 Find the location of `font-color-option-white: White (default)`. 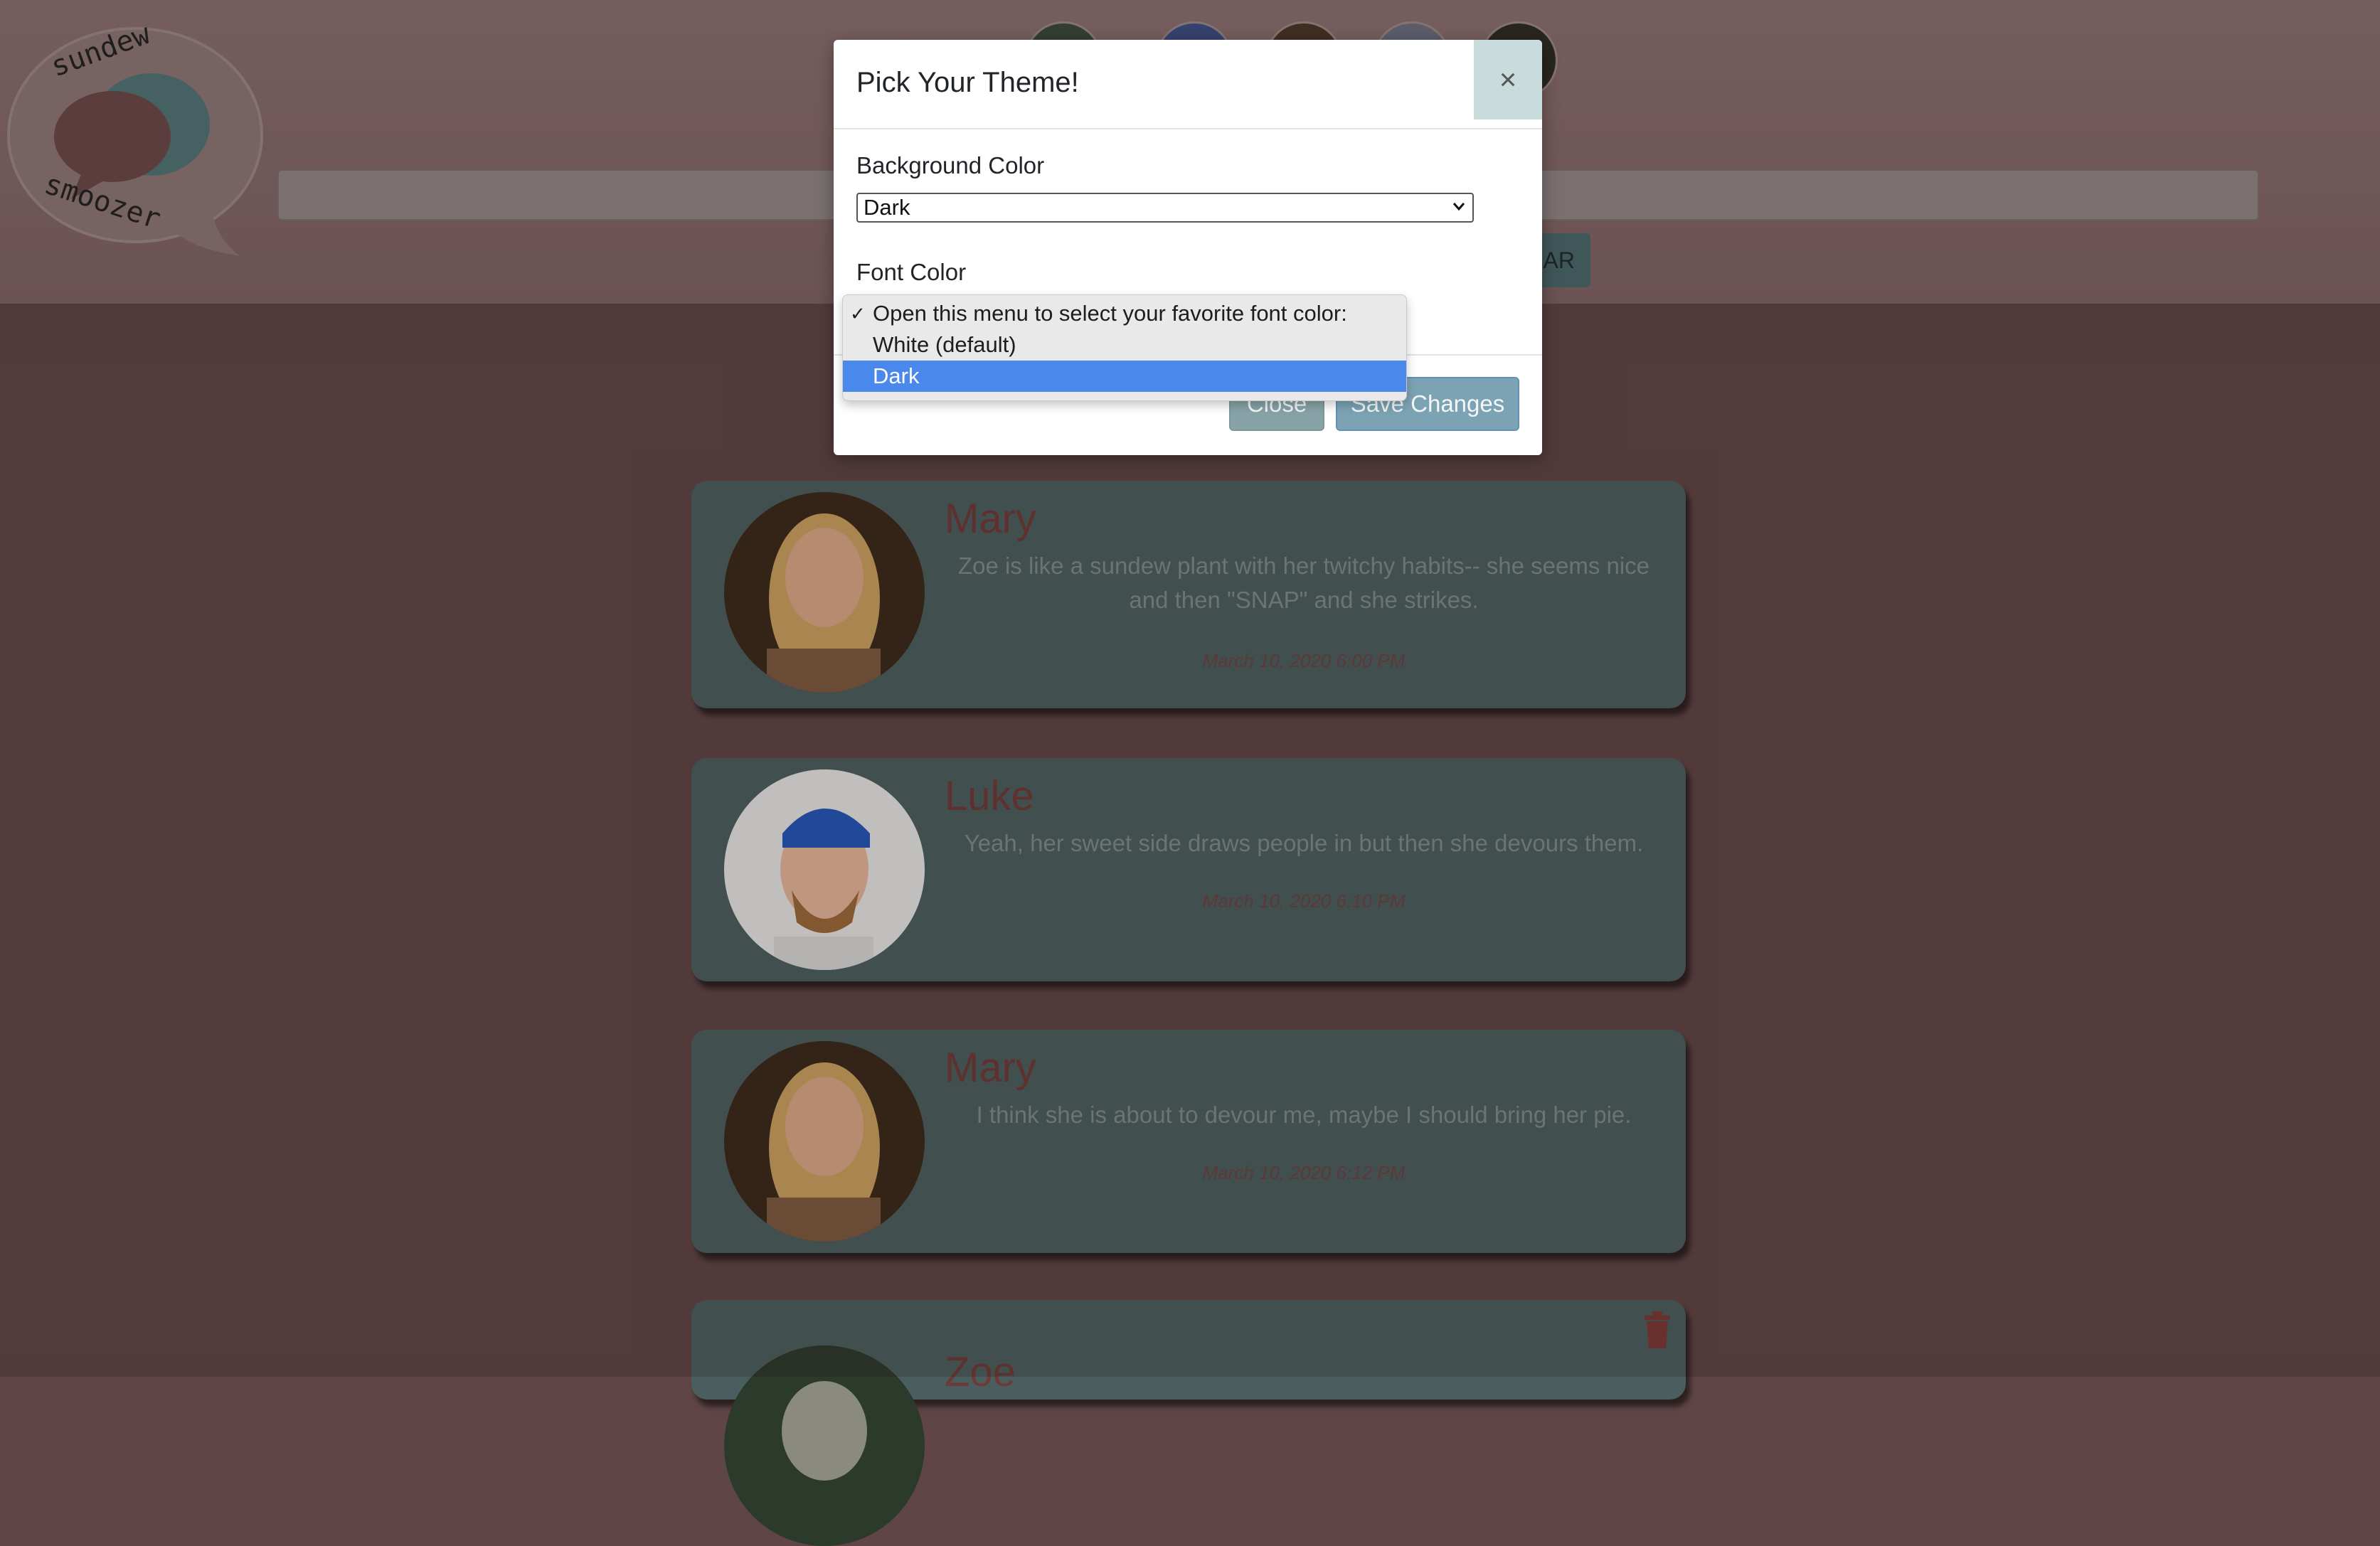

font-color-option-white: White (default) is located at coordinates (1124, 345).